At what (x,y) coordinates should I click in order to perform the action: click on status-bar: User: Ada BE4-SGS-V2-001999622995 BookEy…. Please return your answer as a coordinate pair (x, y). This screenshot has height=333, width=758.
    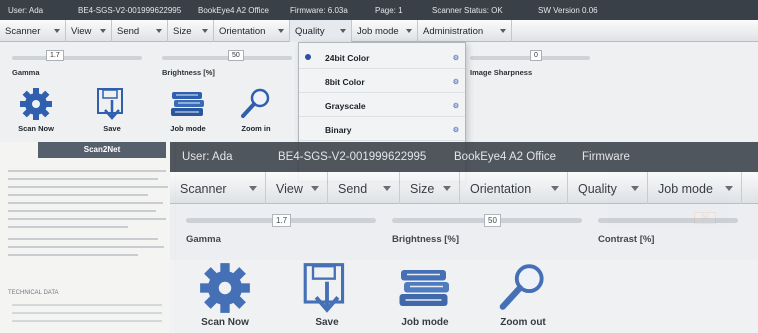
    Looking at the image, I should click on (379, 10).